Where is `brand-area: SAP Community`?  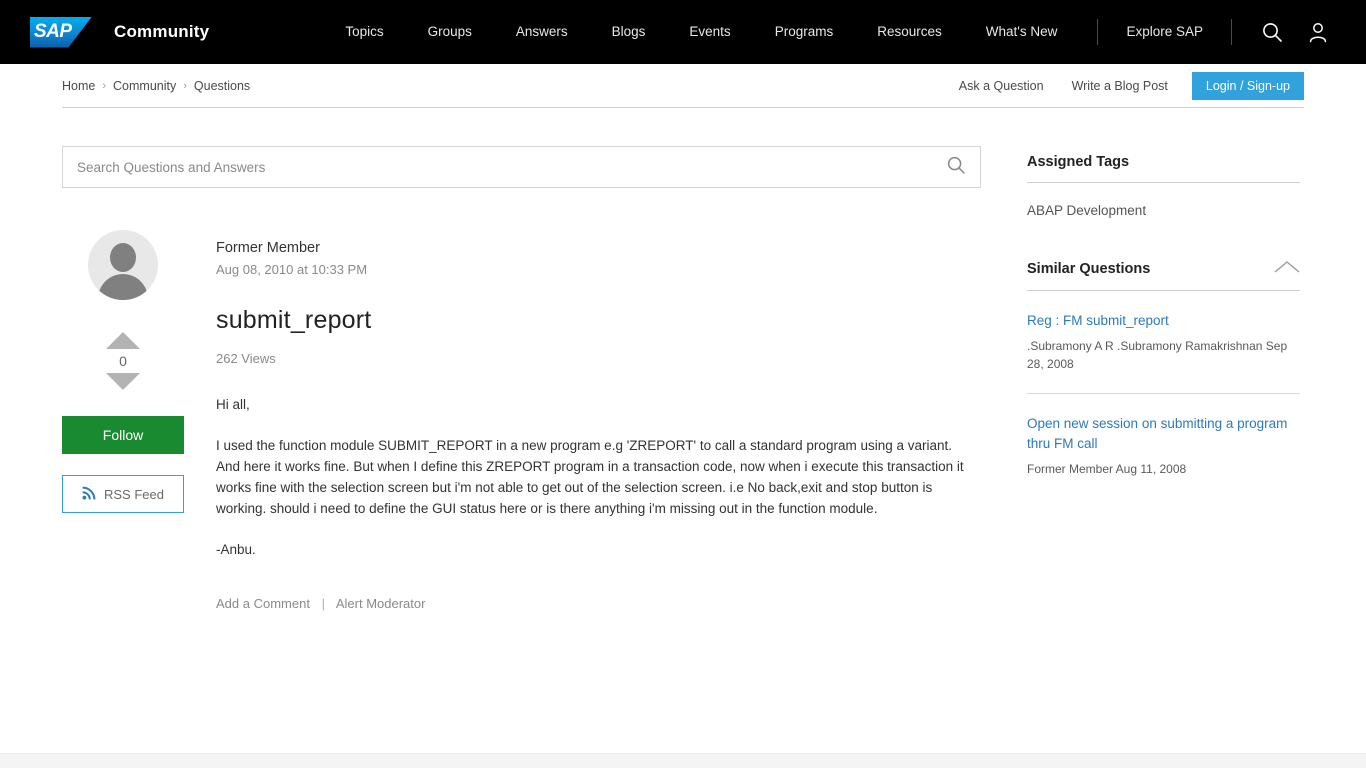 brand-area: SAP Community is located at coordinates (120, 32).